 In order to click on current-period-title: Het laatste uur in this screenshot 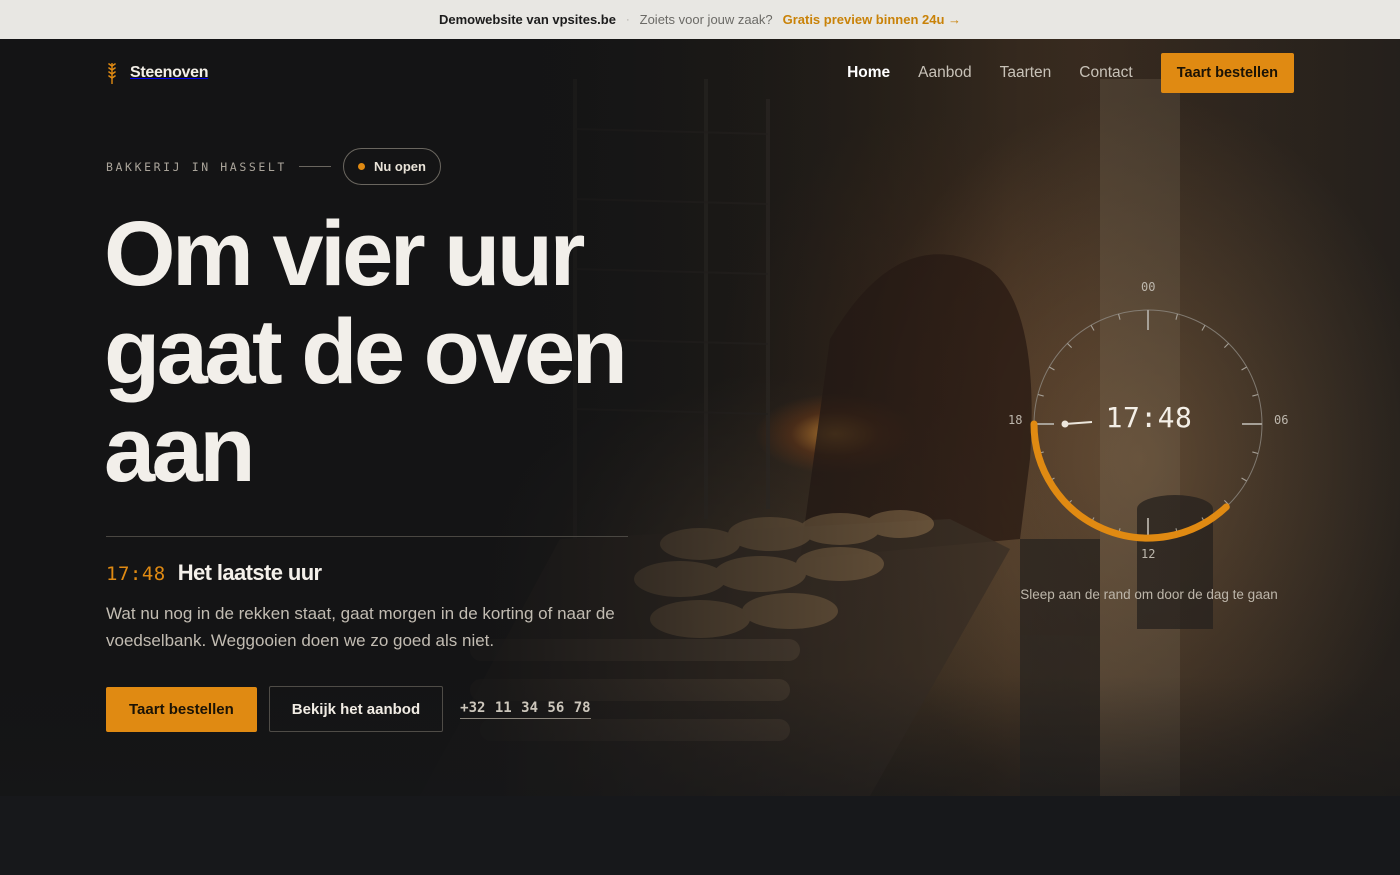, I will do `click(249, 572)`.